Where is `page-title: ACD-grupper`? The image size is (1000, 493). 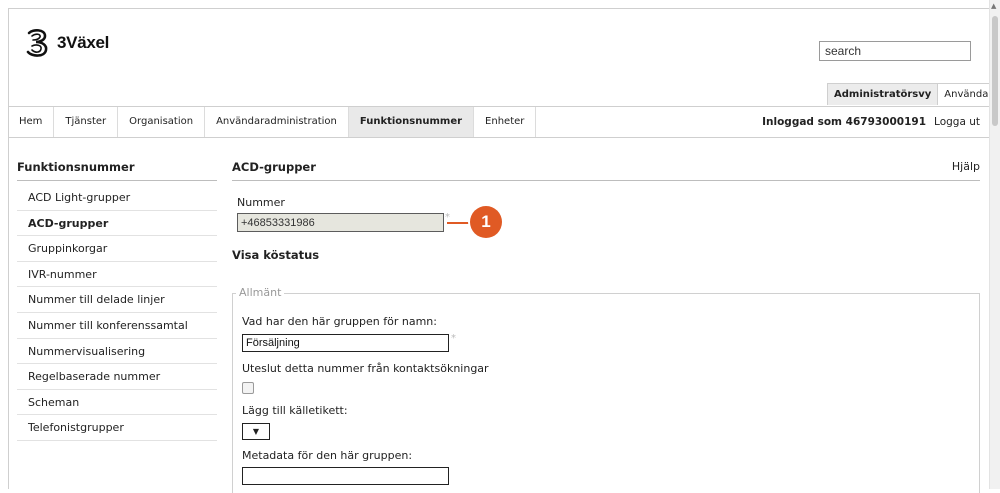
page-title: ACD-grupper is located at coordinates (274, 167).